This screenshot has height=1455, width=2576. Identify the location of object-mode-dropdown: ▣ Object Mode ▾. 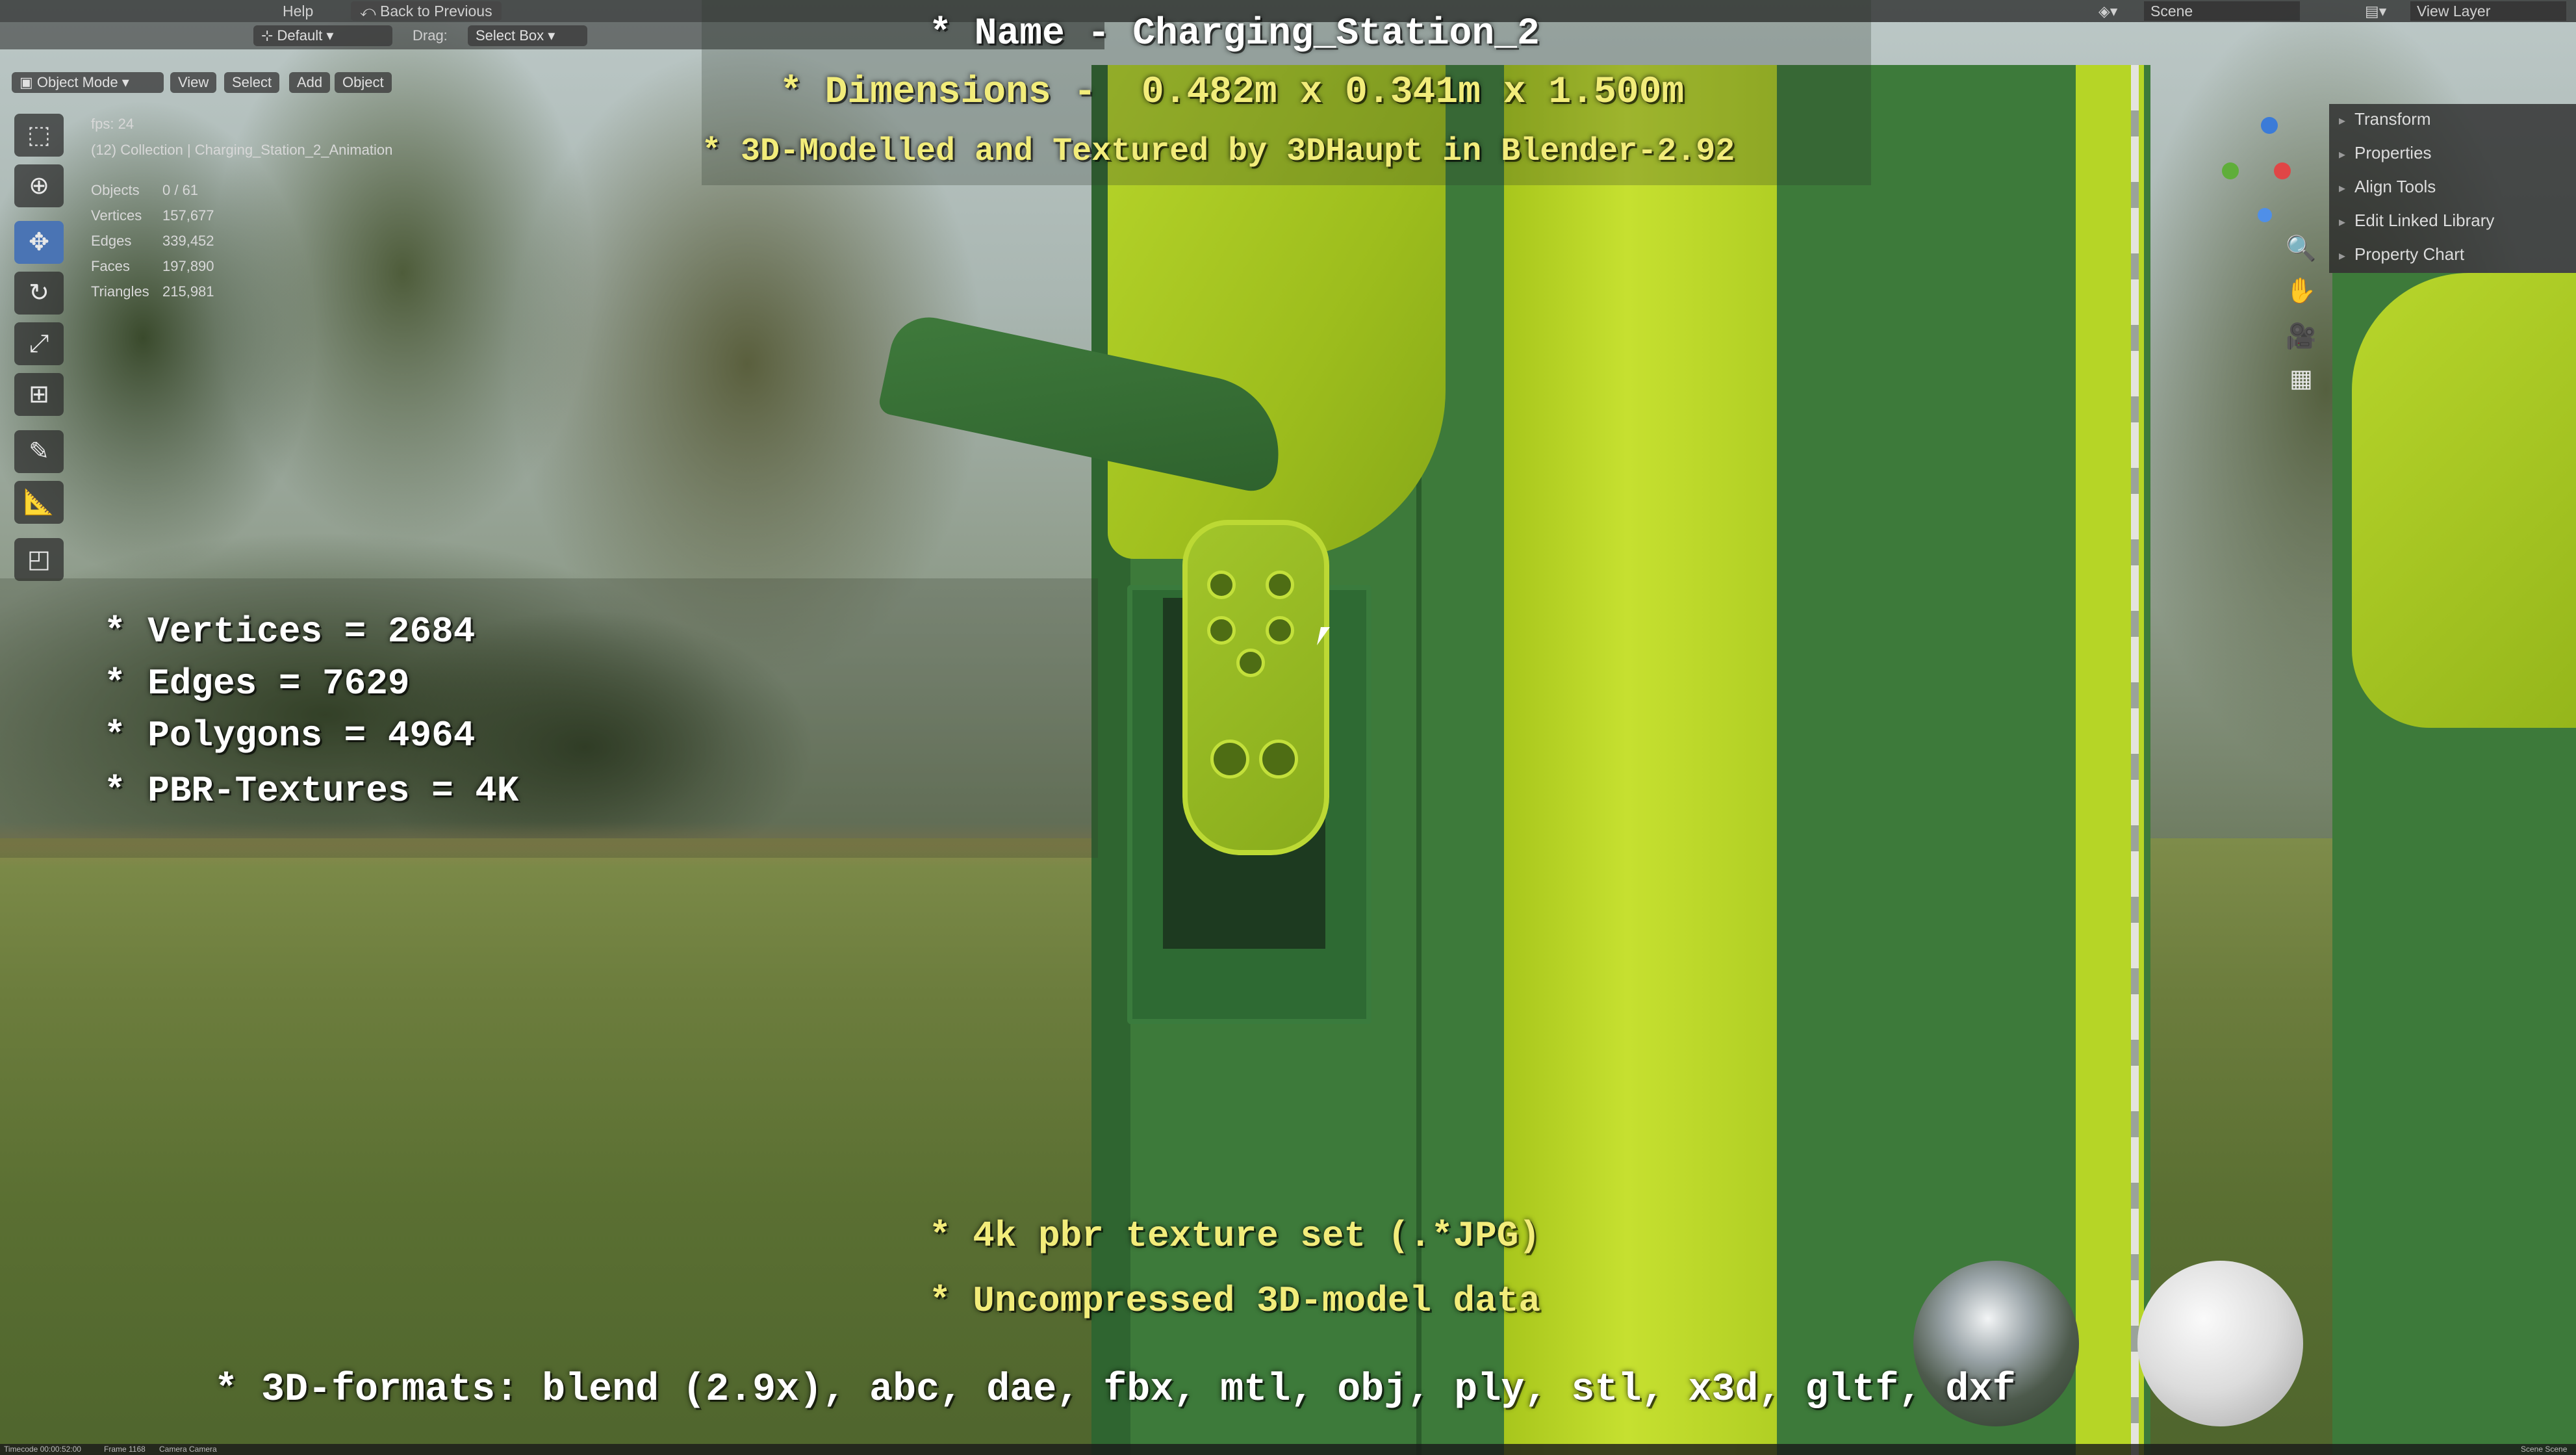
(88, 83).